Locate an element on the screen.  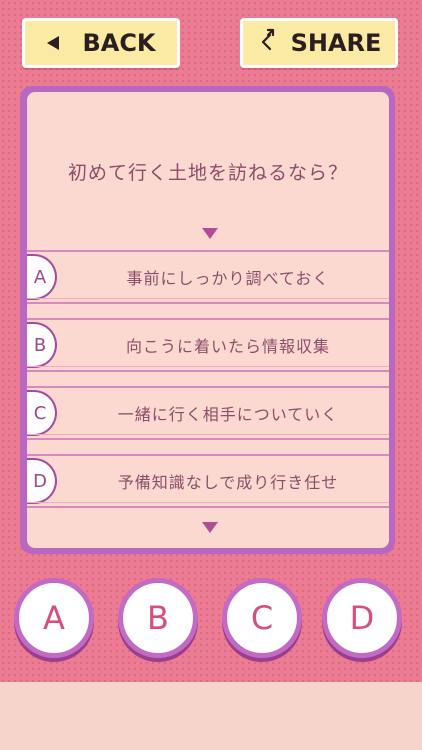
answer-button-c: C is located at coordinates (262, 618).